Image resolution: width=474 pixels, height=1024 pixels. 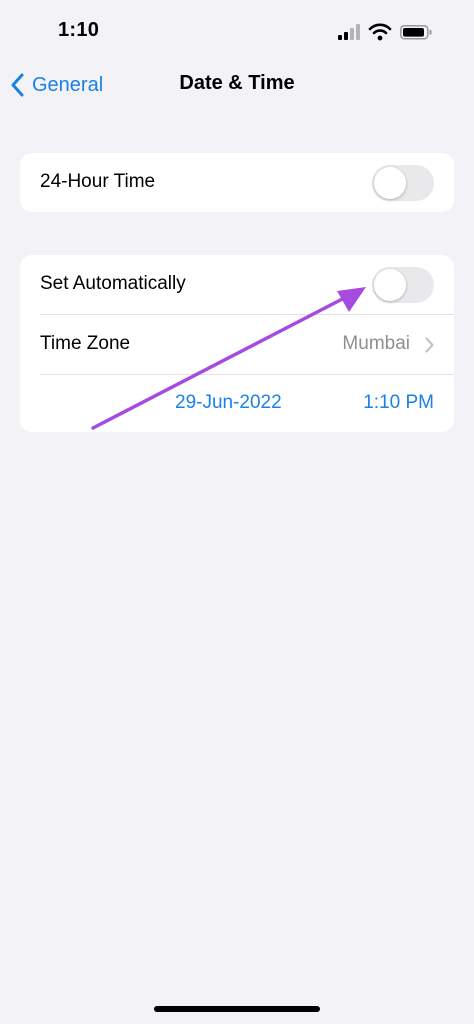 What do you see at coordinates (429, 345) in the screenshot?
I see `chevron-right-icon` at bounding box center [429, 345].